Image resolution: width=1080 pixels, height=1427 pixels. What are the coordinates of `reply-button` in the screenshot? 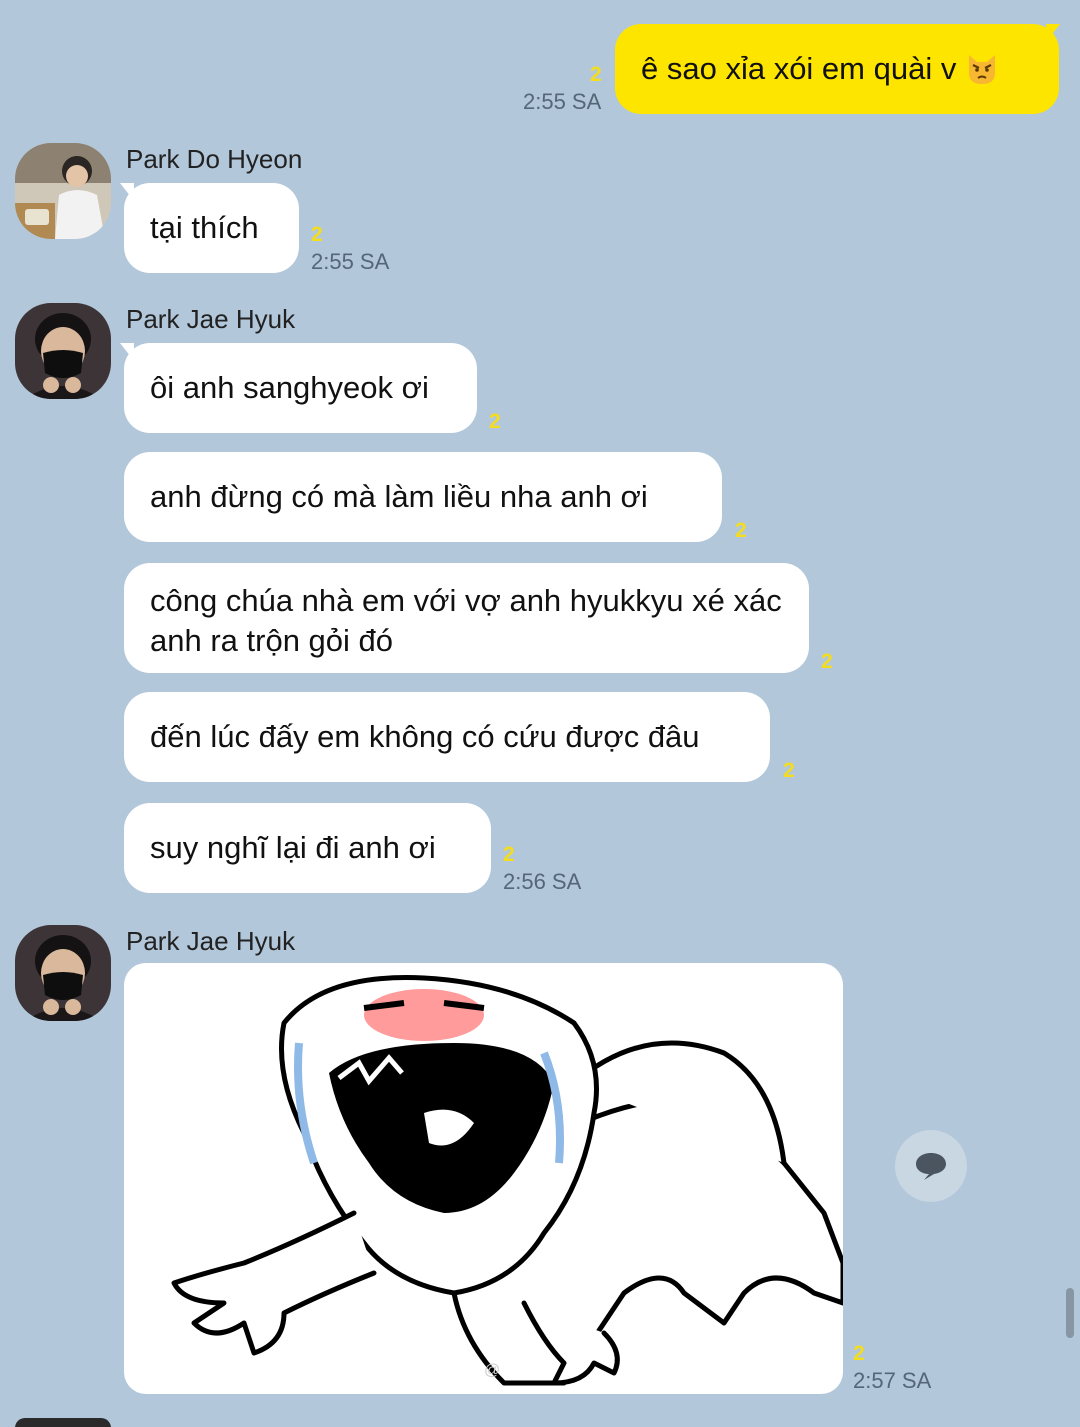 It's located at (931, 1166).